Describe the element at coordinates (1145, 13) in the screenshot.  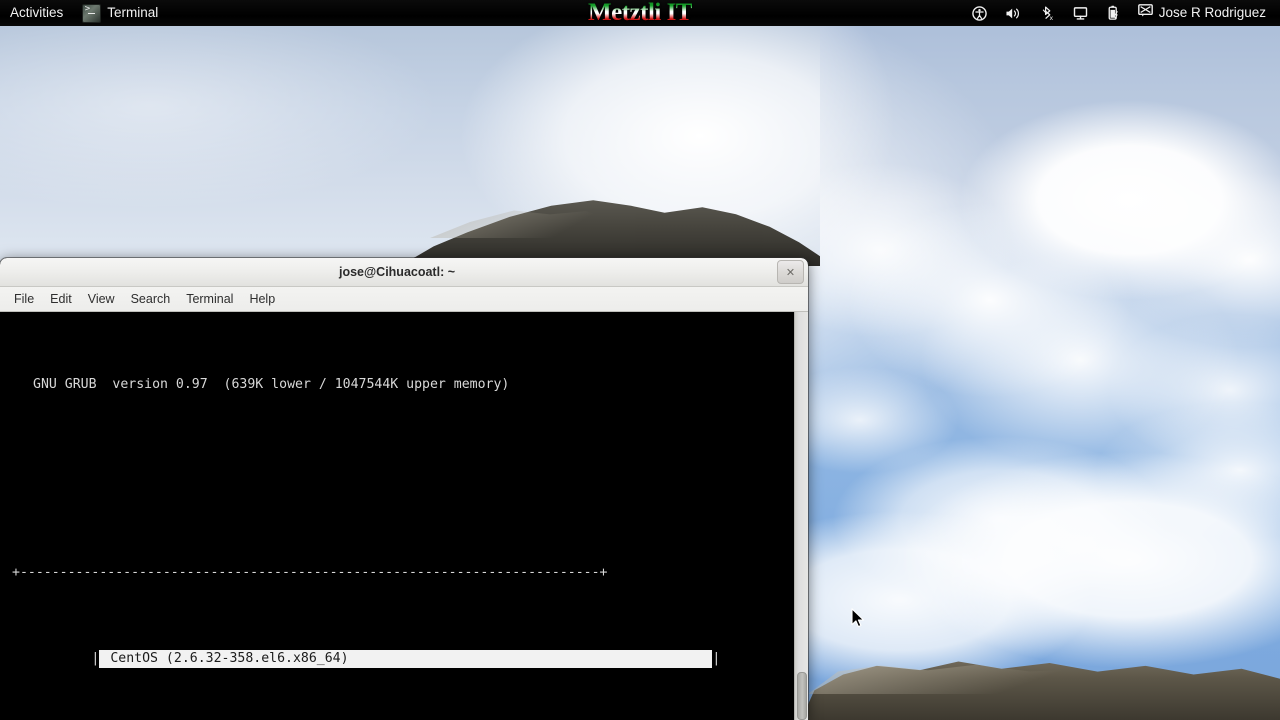
I see `message-icon` at that location.